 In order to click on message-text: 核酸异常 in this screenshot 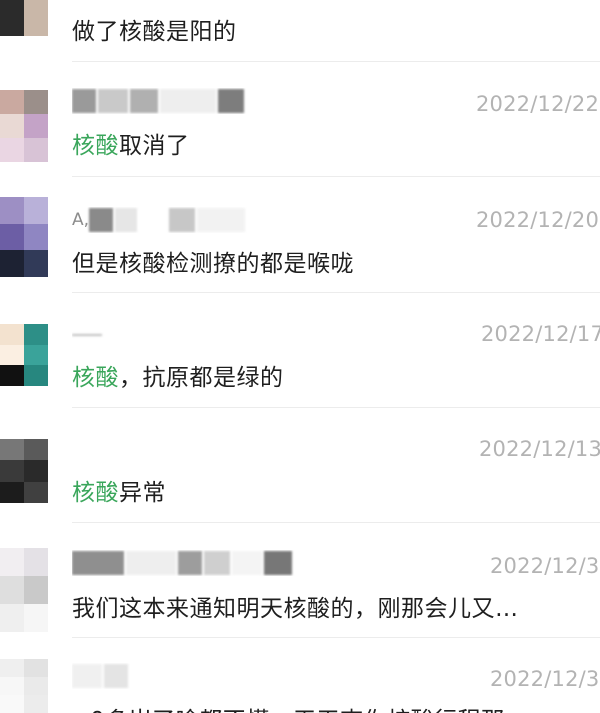, I will do `click(119, 490)`.